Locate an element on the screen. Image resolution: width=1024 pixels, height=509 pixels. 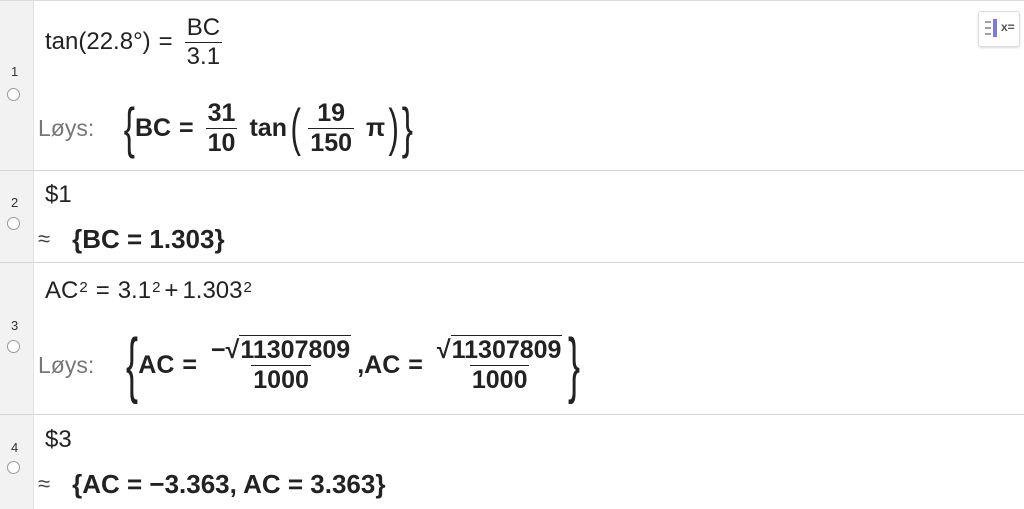
algebra-toggle-button: x= is located at coordinates (999, 29).